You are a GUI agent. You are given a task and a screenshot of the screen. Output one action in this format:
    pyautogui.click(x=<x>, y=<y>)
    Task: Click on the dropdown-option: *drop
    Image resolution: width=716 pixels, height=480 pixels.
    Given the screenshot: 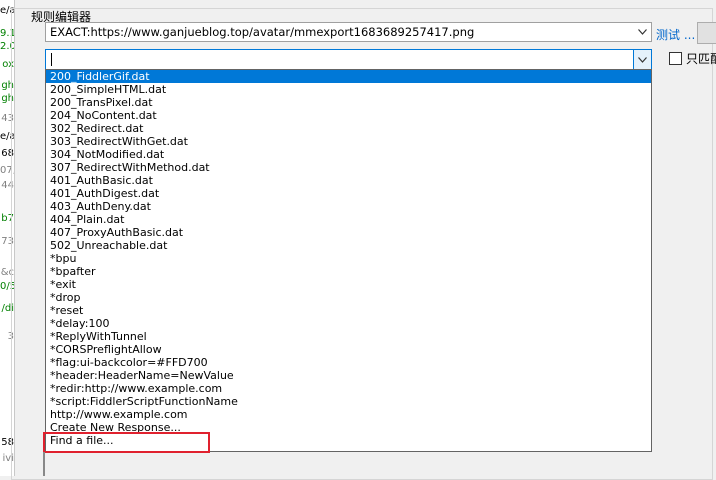 What is the action you would take?
    pyautogui.click(x=348, y=297)
    